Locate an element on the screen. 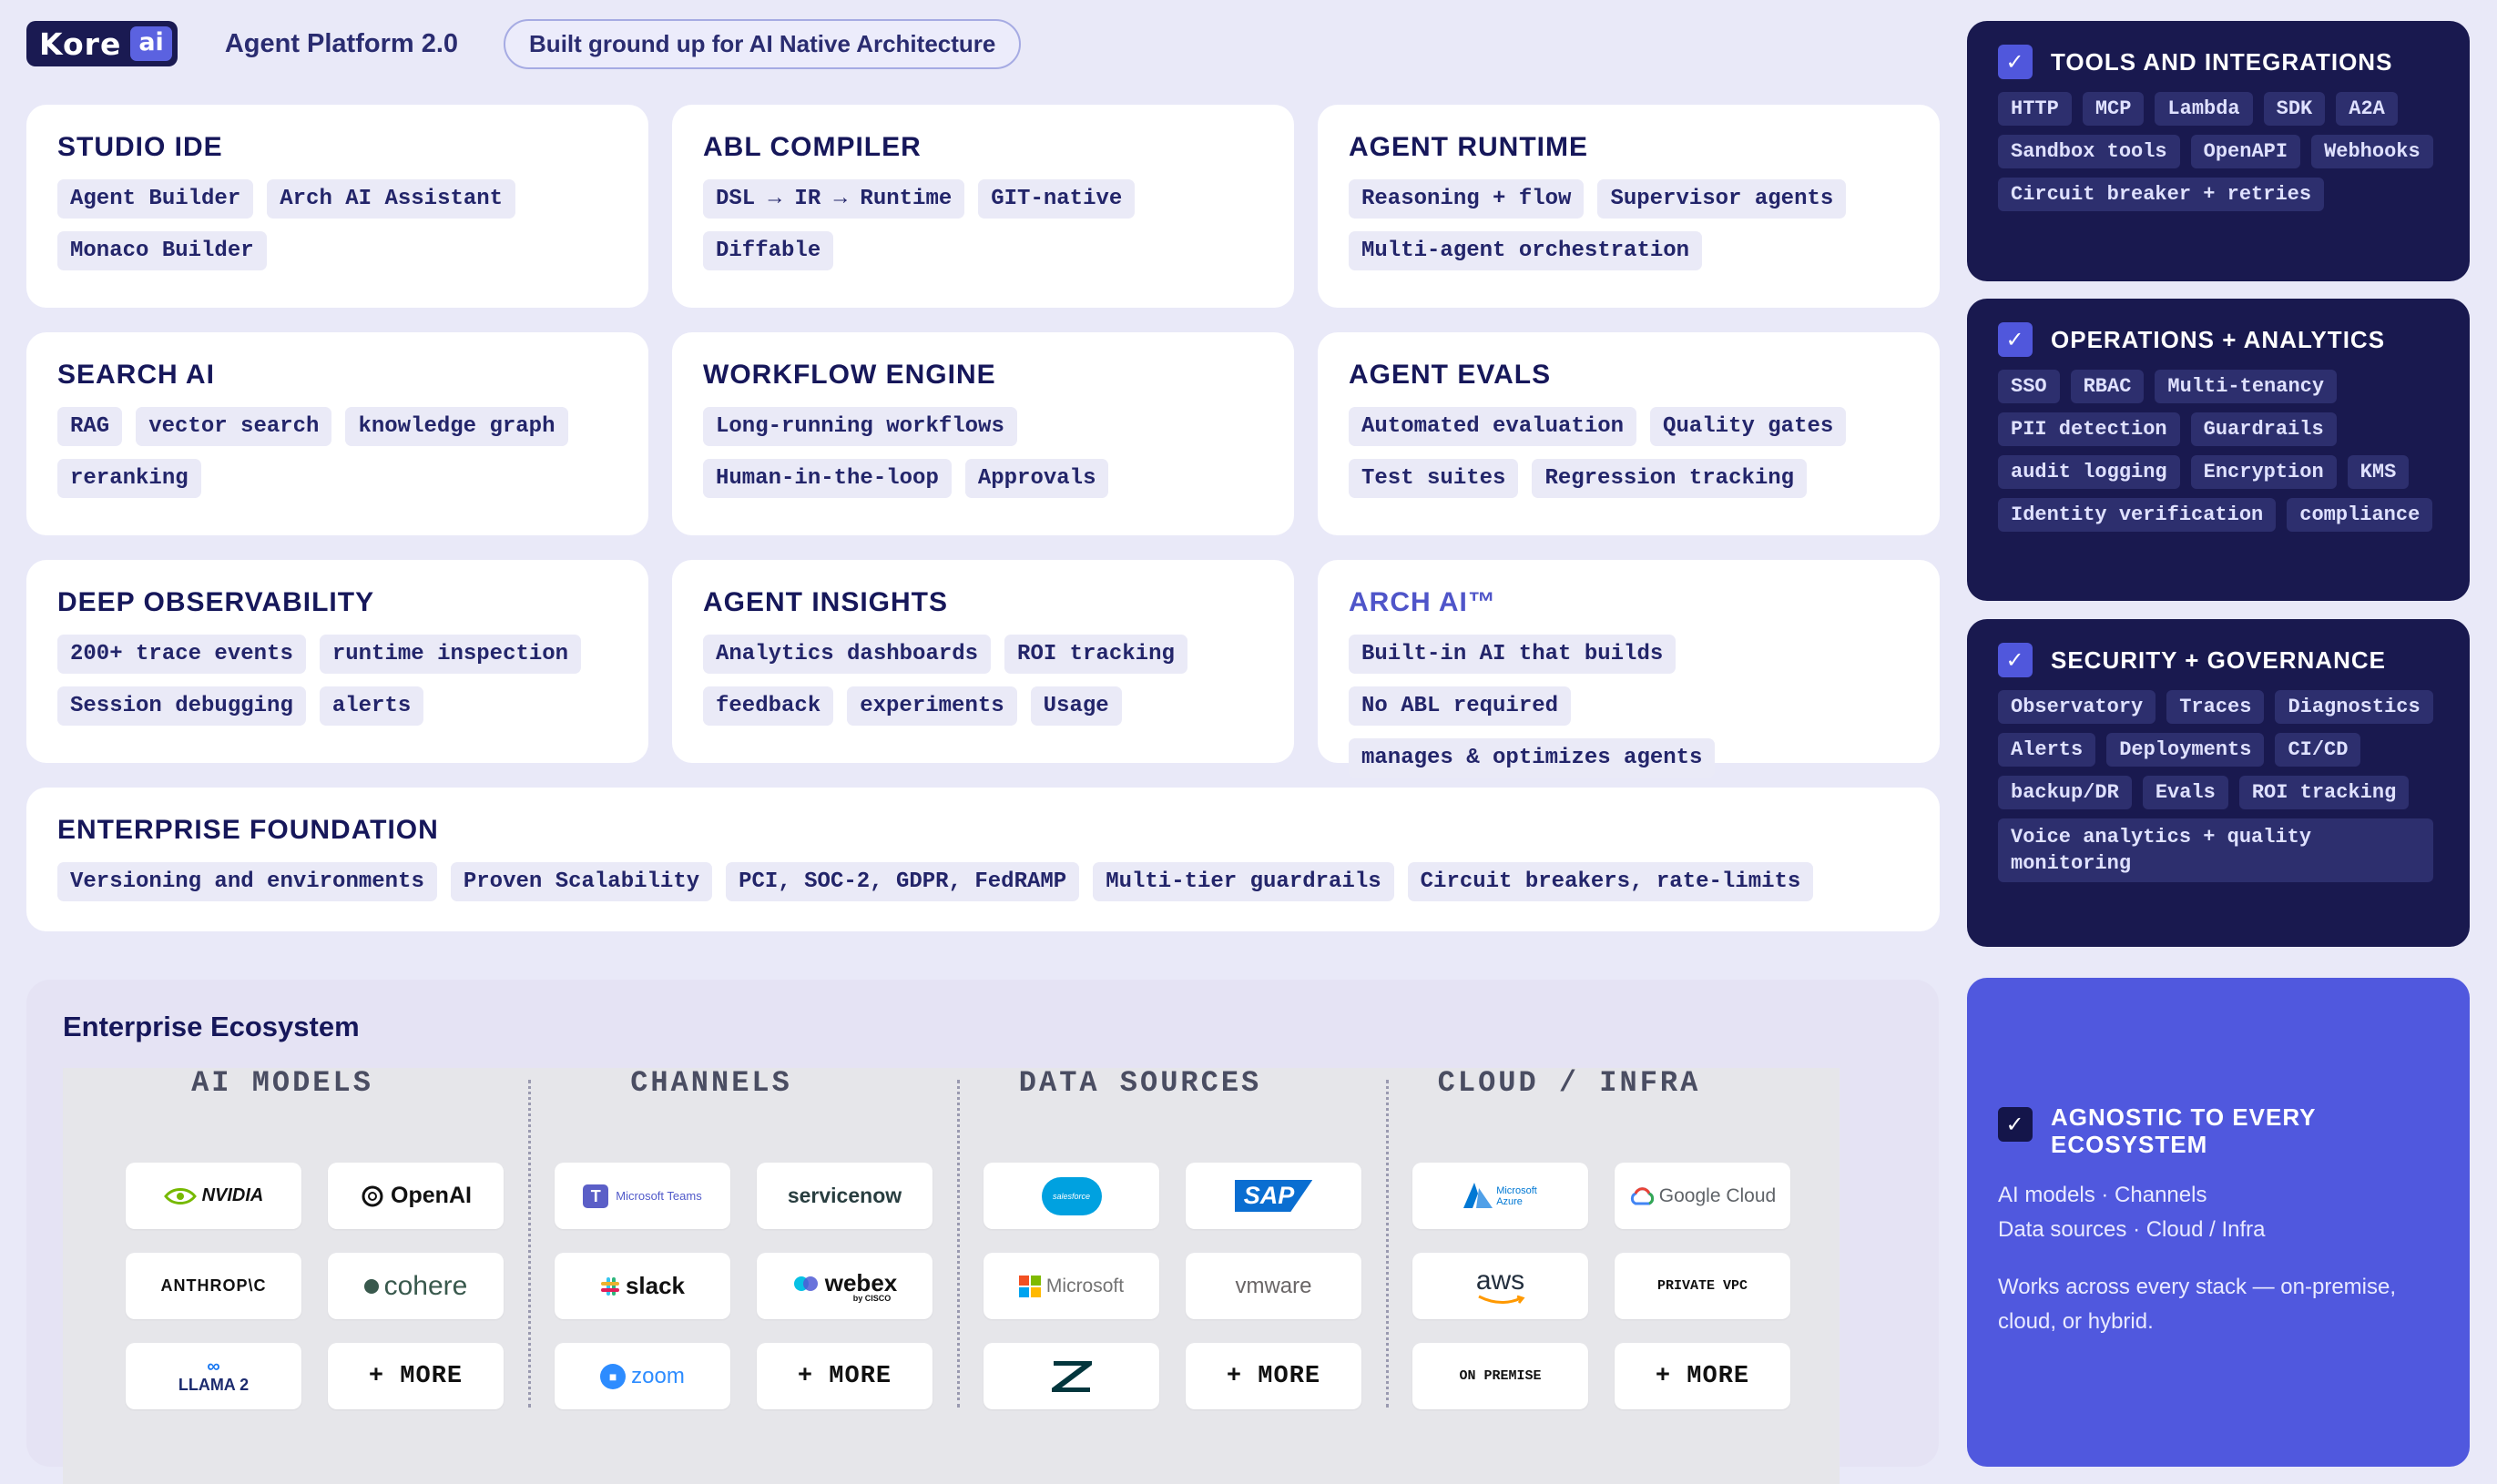 The height and width of the screenshot is (1484, 2497). tag: 200+ trace events is located at coordinates (182, 654).